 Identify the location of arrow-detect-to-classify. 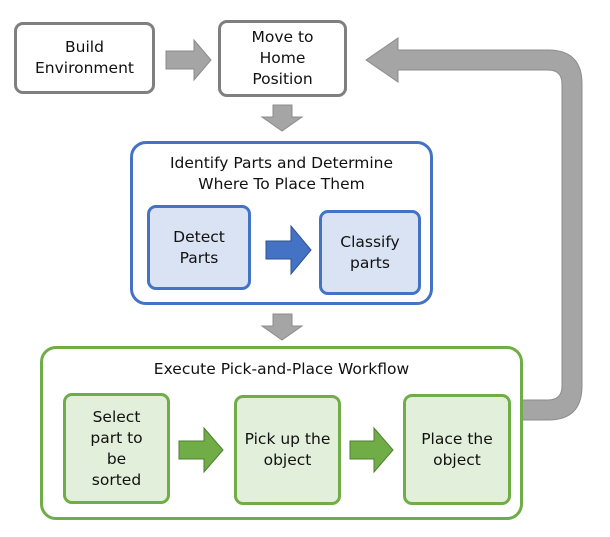
(288, 250).